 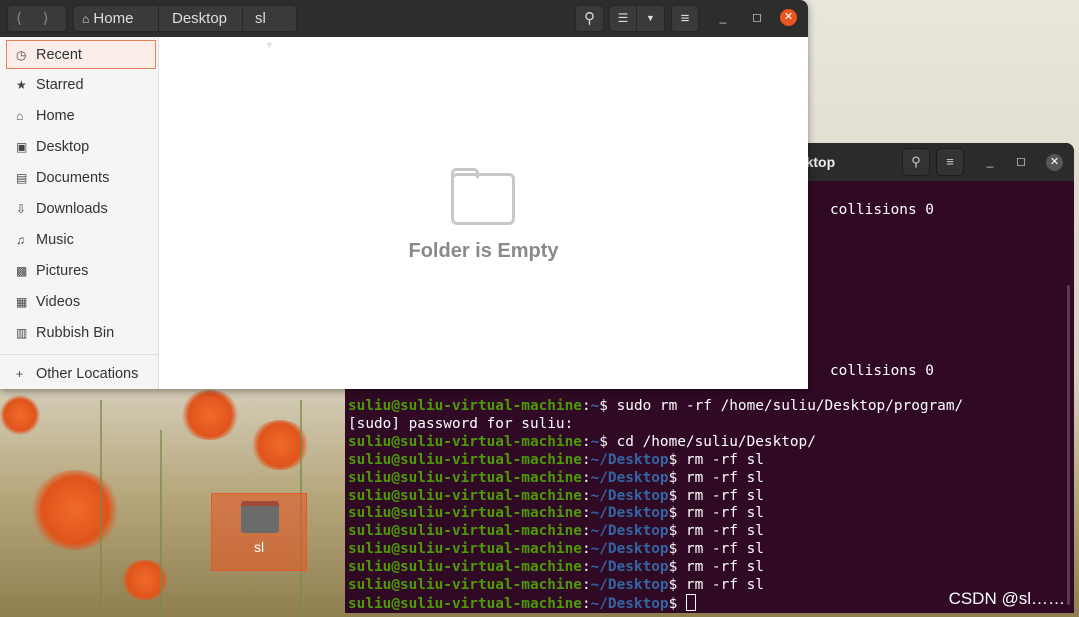 I want to click on terminal-line: suliu@suliu-virtual-machine:~/Desktop$, so click(x=522, y=603).